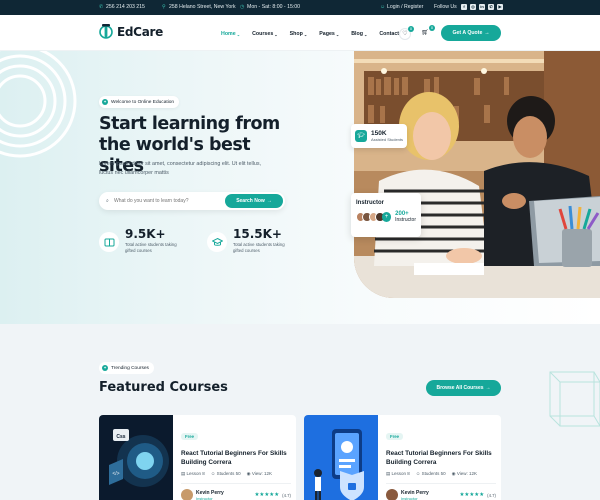  What do you see at coordinates (101, 6) in the screenshot?
I see `phone-icon: ✆` at bounding box center [101, 6].